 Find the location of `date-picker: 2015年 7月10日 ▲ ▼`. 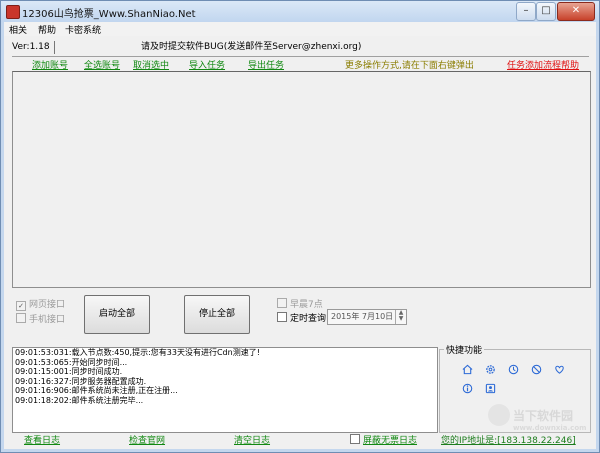

date-picker: 2015年 7月10日 ▲ ▼ is located at coordinates (367, 317).